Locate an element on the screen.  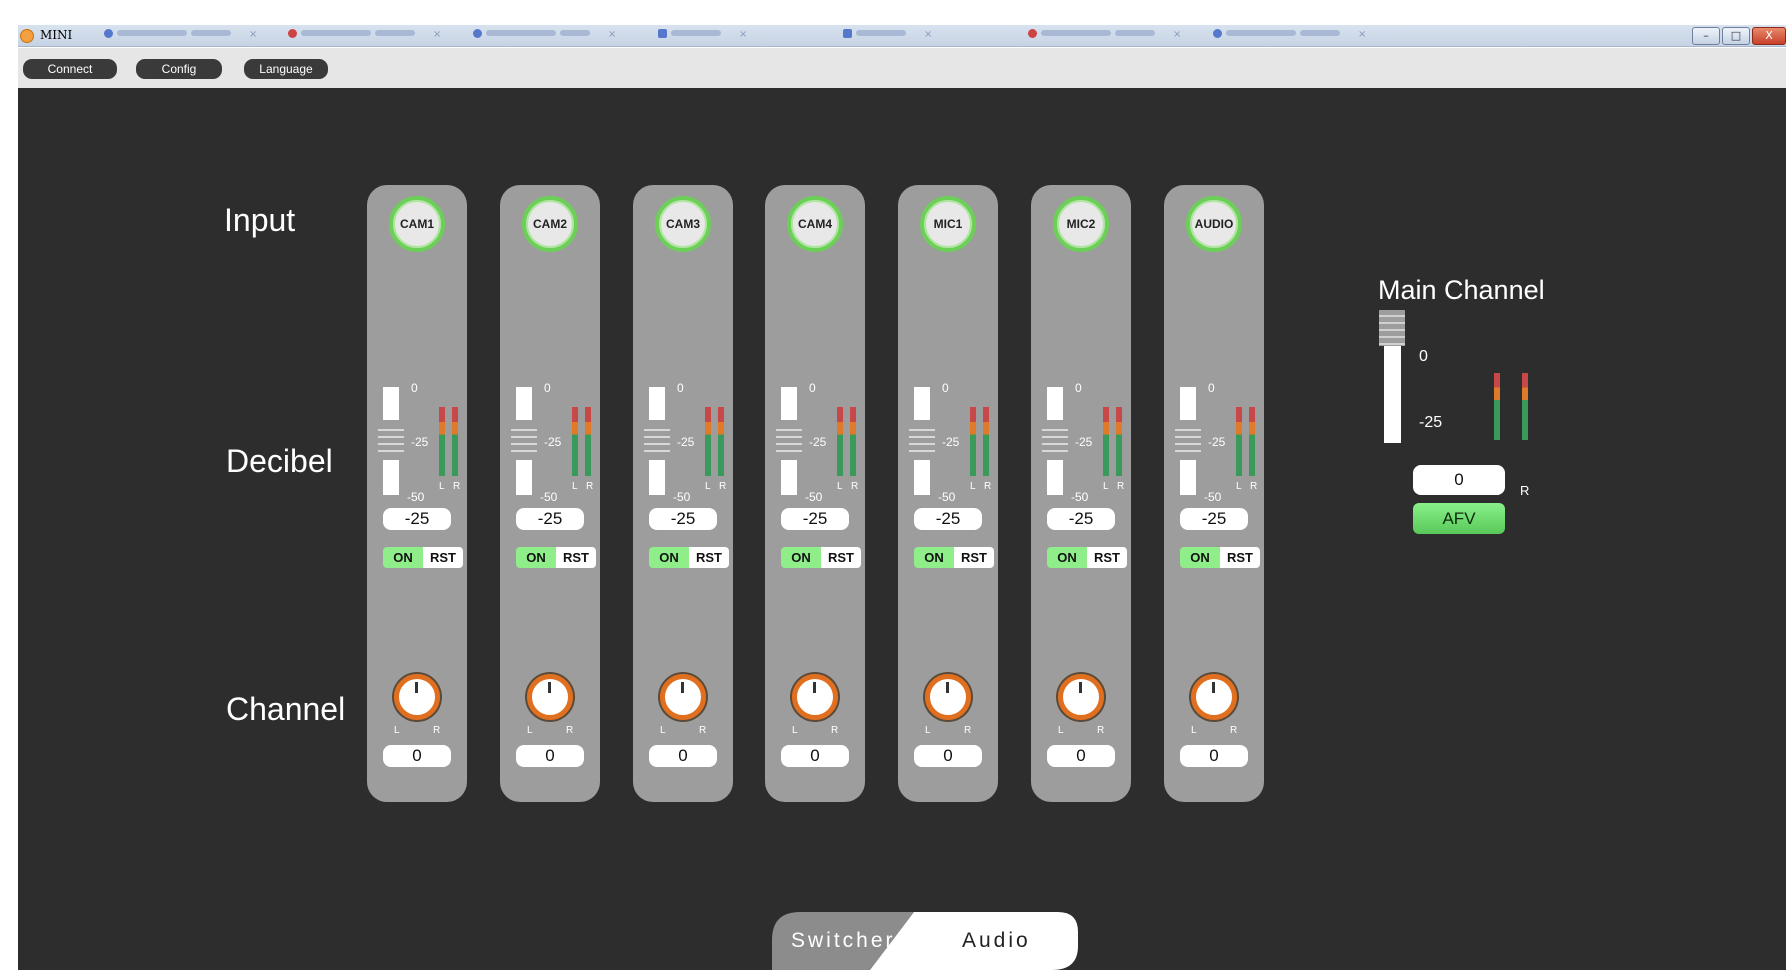
menu-bar: Connect Config Language is located at coordinates (902, 68).